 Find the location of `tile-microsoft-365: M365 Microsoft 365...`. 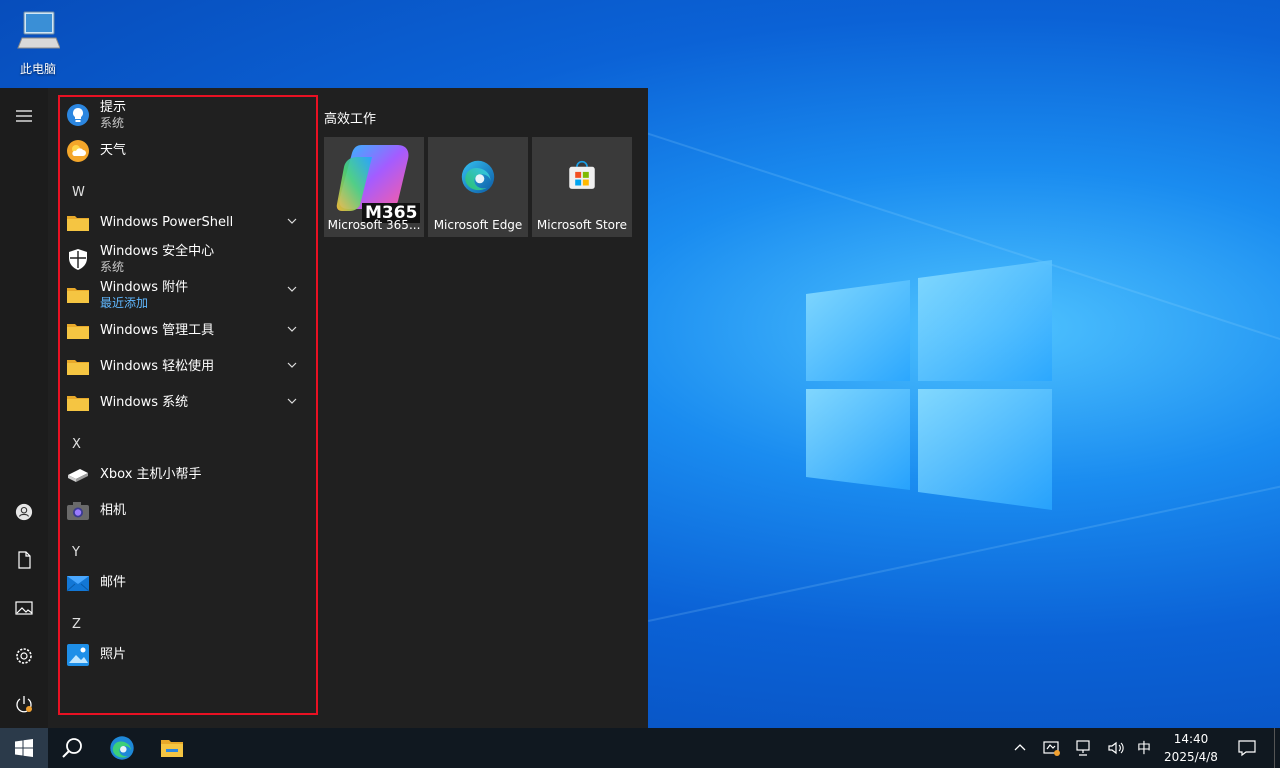

tile-microsoft-365: M365 Microsoft 365... is located at coordinates (374, 187).